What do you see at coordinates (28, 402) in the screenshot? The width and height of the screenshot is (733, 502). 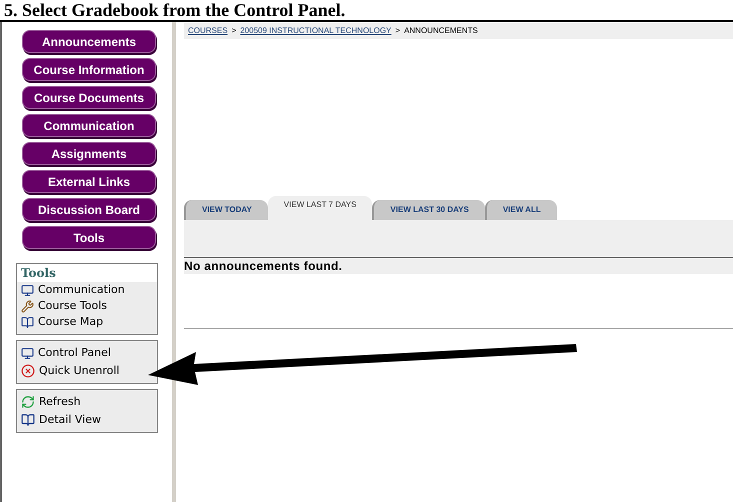 I see `refresh-icon` at bounding box center [28, 402].